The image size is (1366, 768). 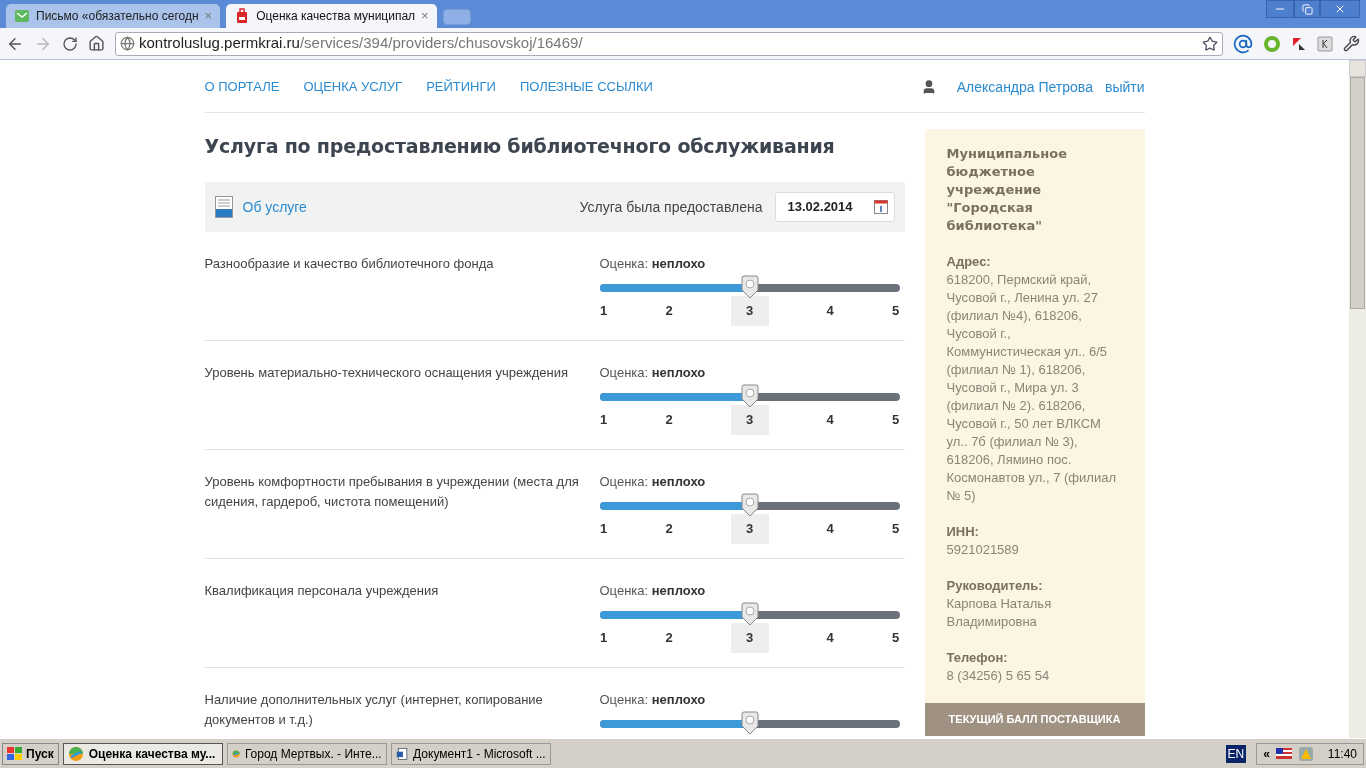 I want to click on scrollbar, so click(x=1357, y=399).